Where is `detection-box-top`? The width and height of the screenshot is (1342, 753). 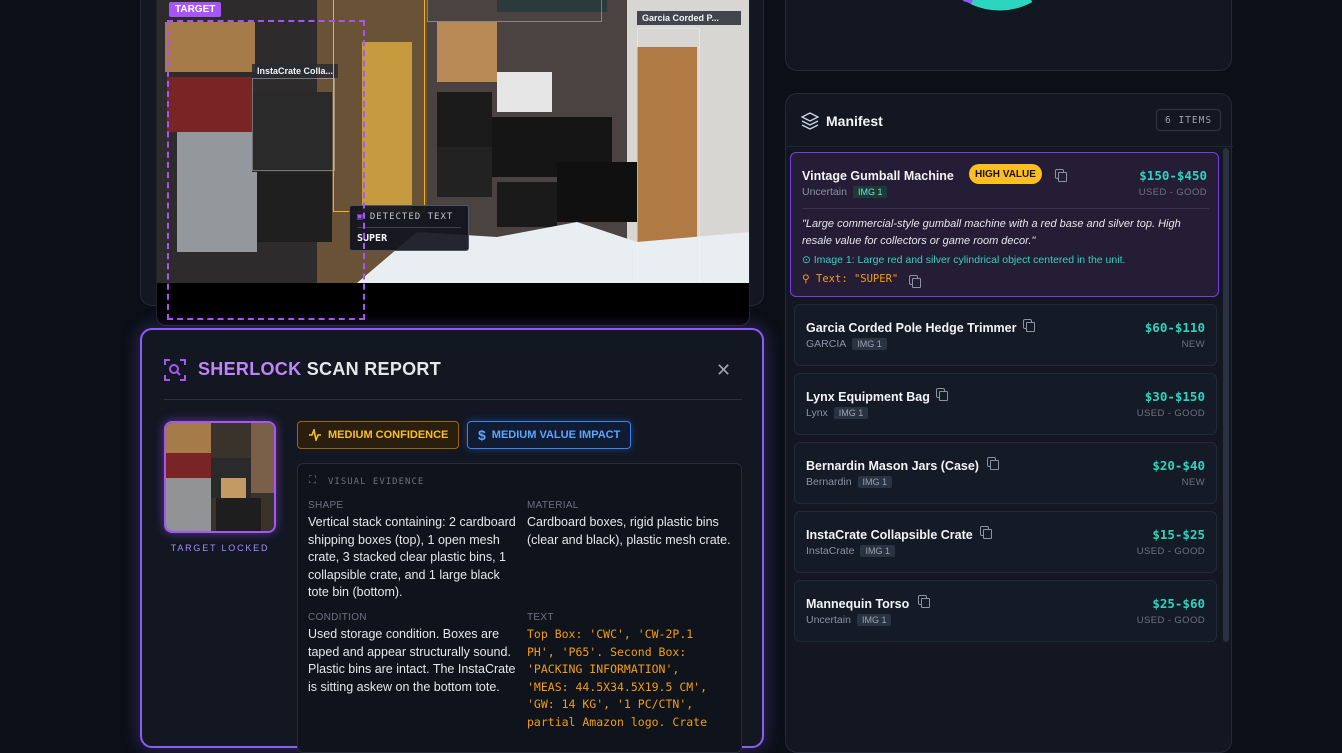
detection-box-top is located at coordinates (514, 11).